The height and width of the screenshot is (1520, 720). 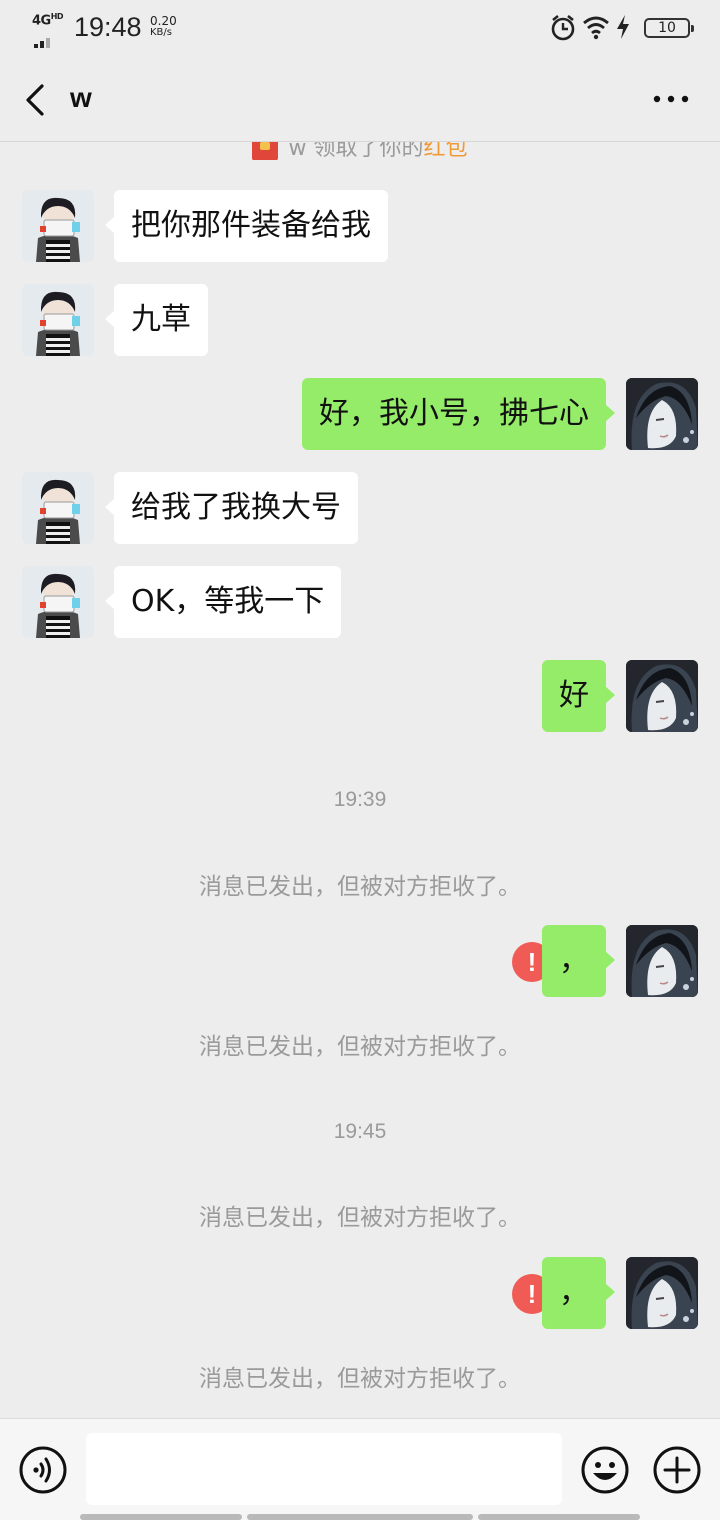 What do you see at coordinates (246, 226) in the screenshot?
I see `message-bubble: 把你那件装备给我` at bounding box center [246, 226].